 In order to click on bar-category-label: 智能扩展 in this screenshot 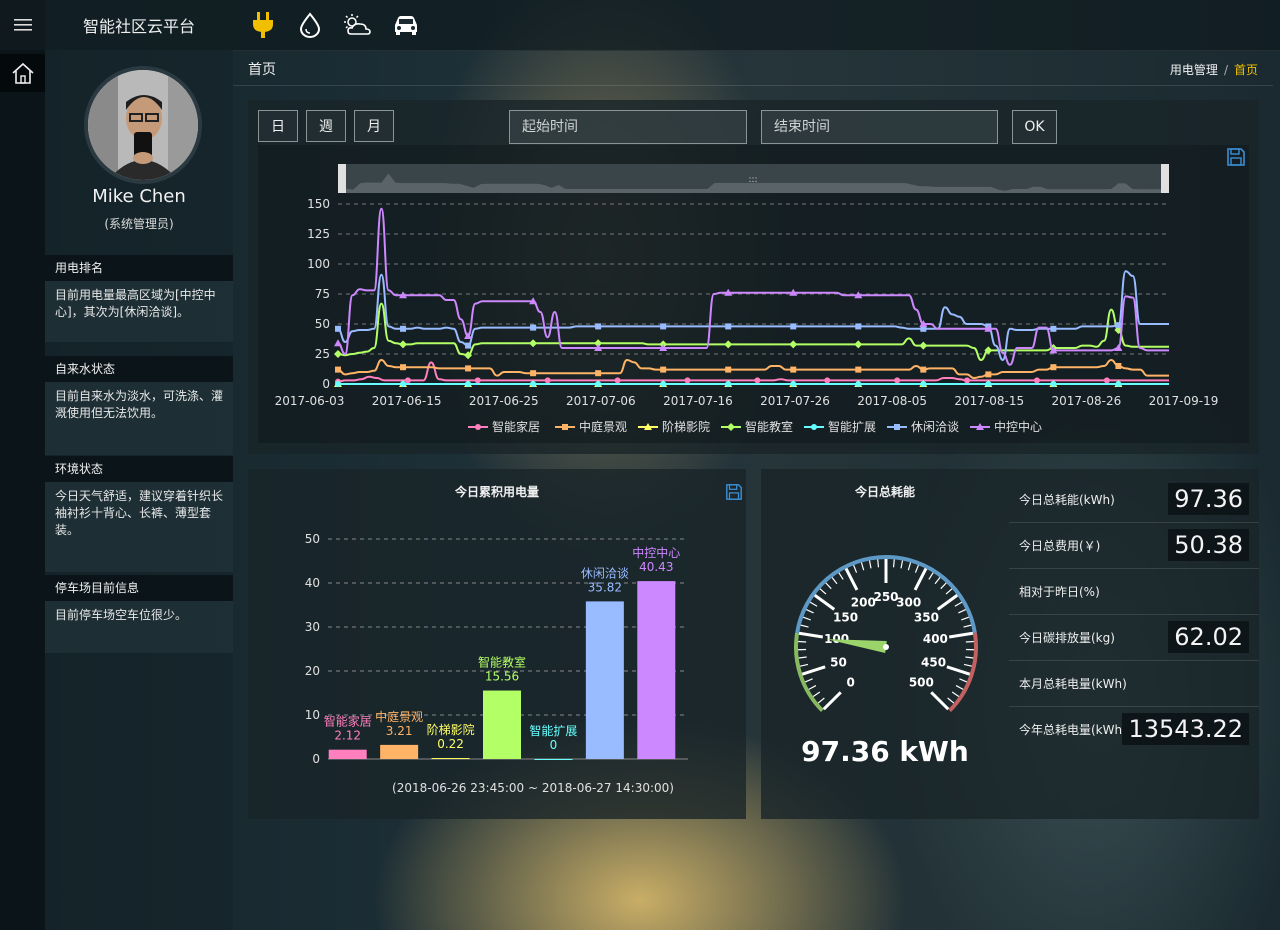, I will do `click(553, 730)`.